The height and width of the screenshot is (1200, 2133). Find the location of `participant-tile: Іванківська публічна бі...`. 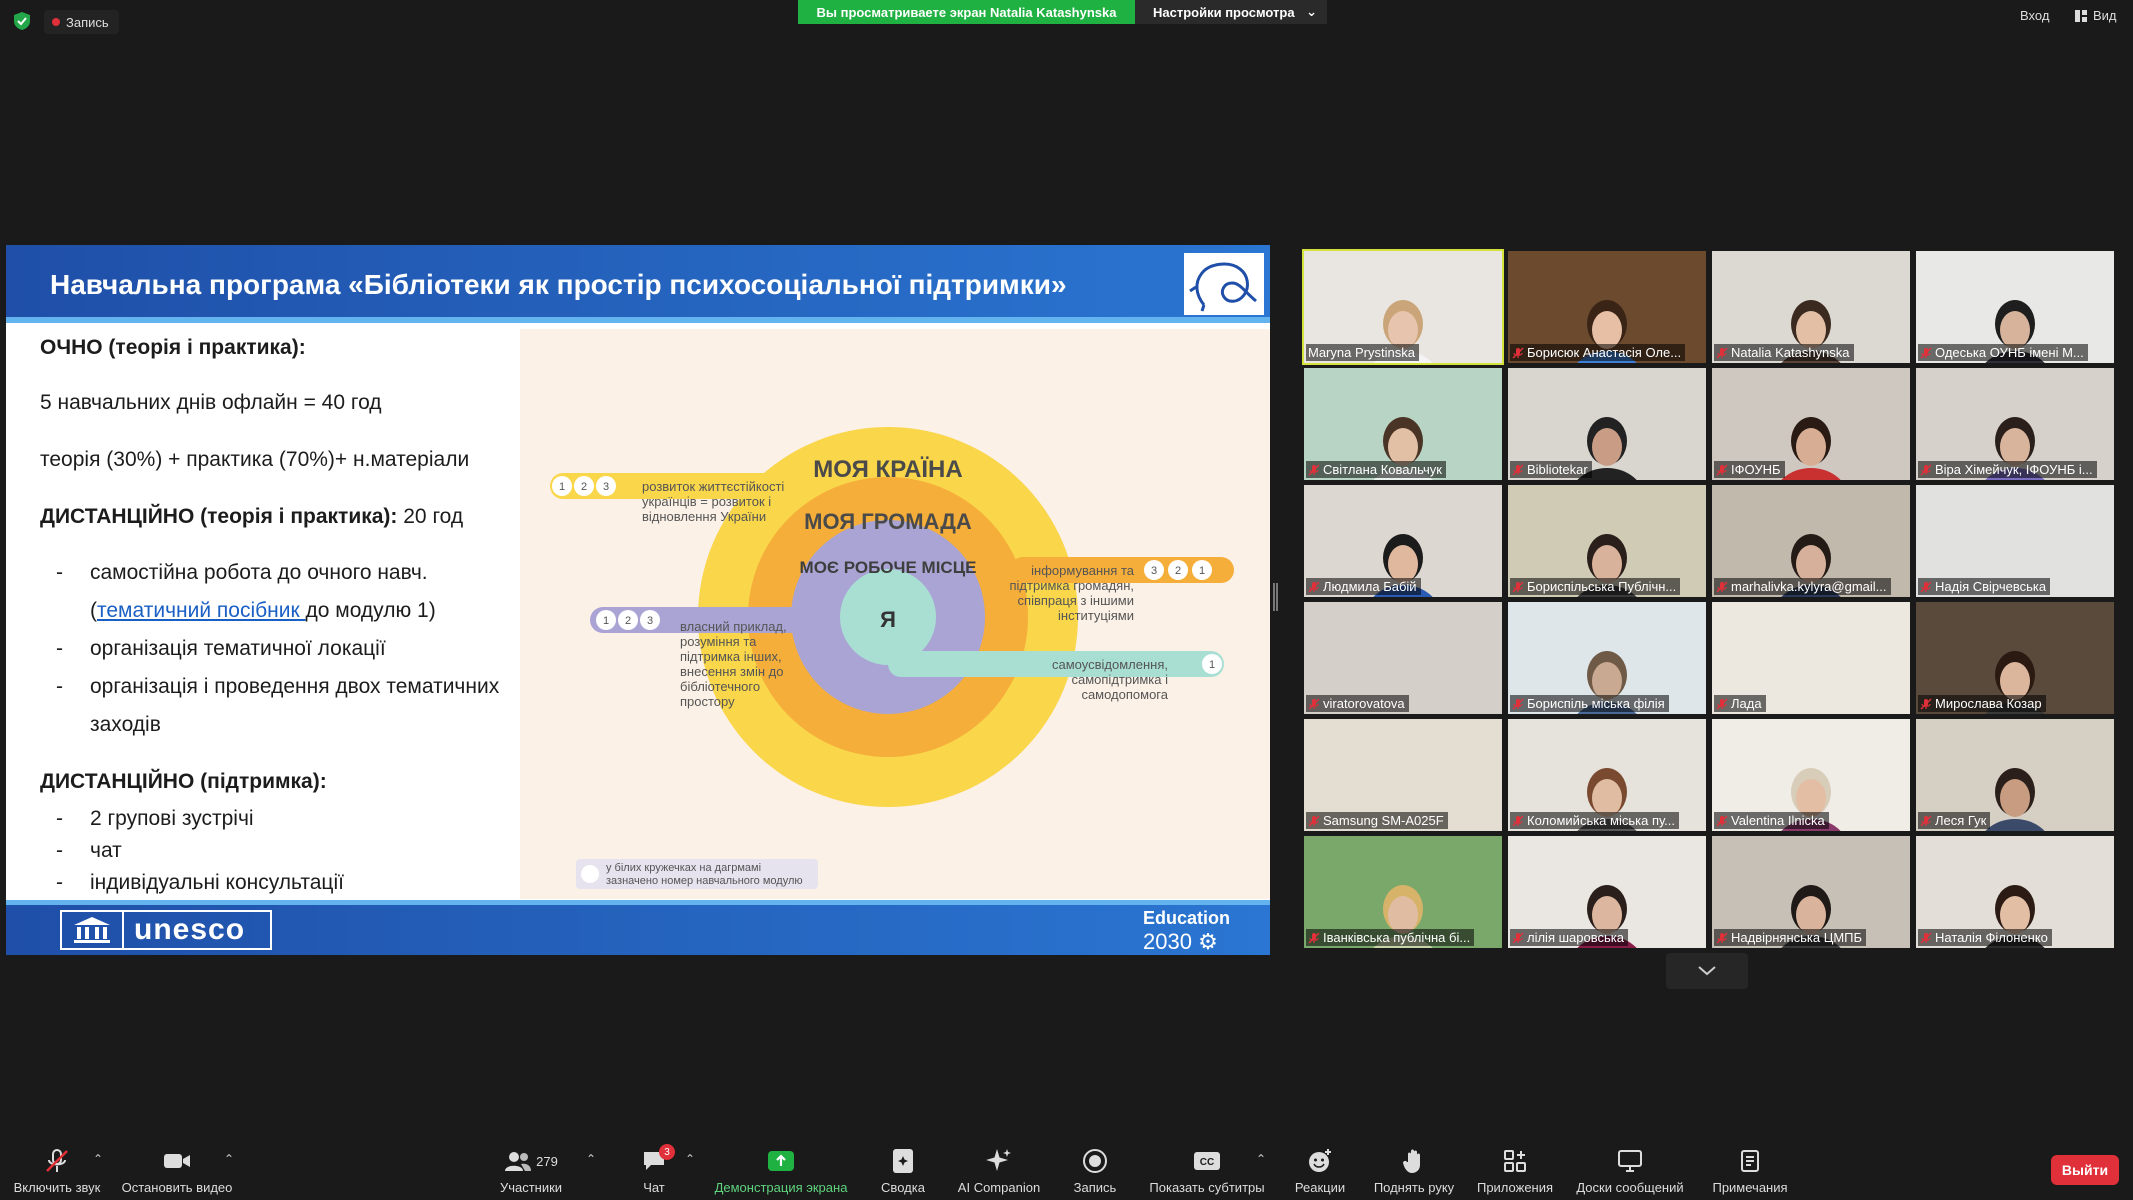

participant-tile: Іванківська публічна бі... is located at coordinates (1403, 892).